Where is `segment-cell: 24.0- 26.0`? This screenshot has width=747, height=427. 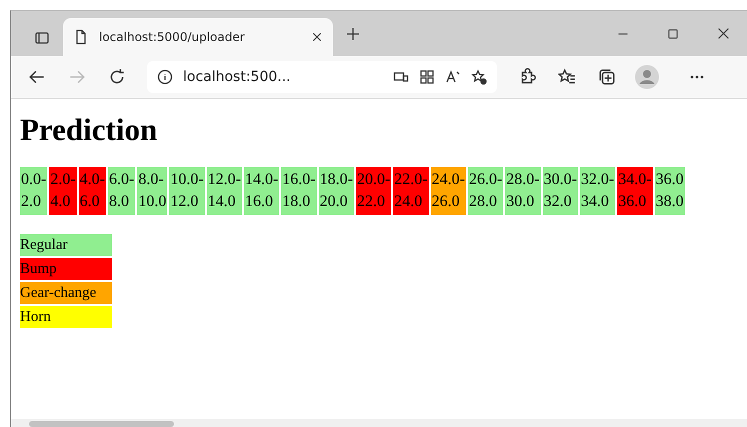 segment-cell: 24.0- 26.0 is located at coordinates (448, 191).